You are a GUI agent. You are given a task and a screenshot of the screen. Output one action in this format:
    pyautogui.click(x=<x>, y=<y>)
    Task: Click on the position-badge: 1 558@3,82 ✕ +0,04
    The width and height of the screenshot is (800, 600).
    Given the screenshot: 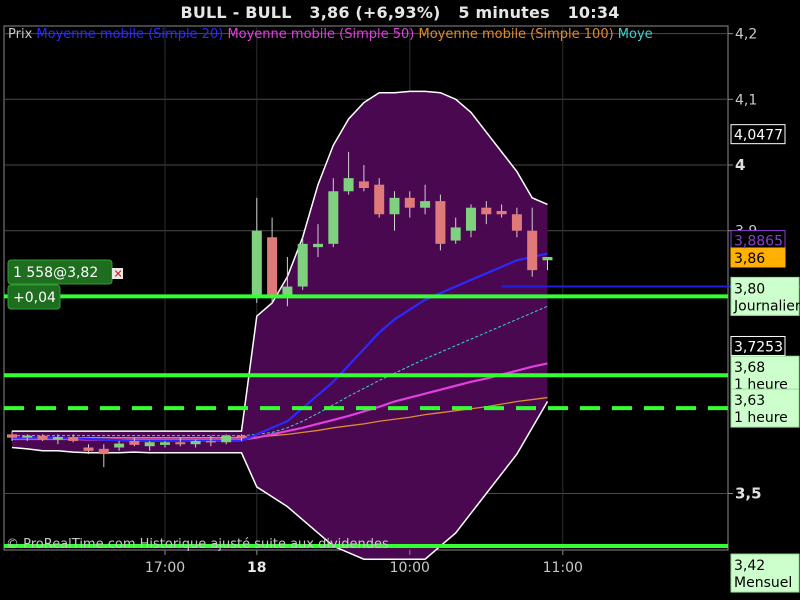 What is the action you would take?
    pyautogui.click(x=65, y=284)
    